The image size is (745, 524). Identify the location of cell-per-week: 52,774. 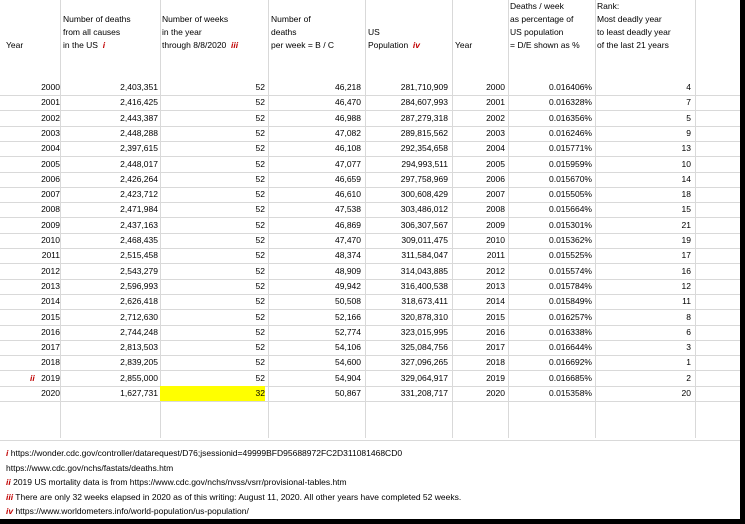
(316, 332).